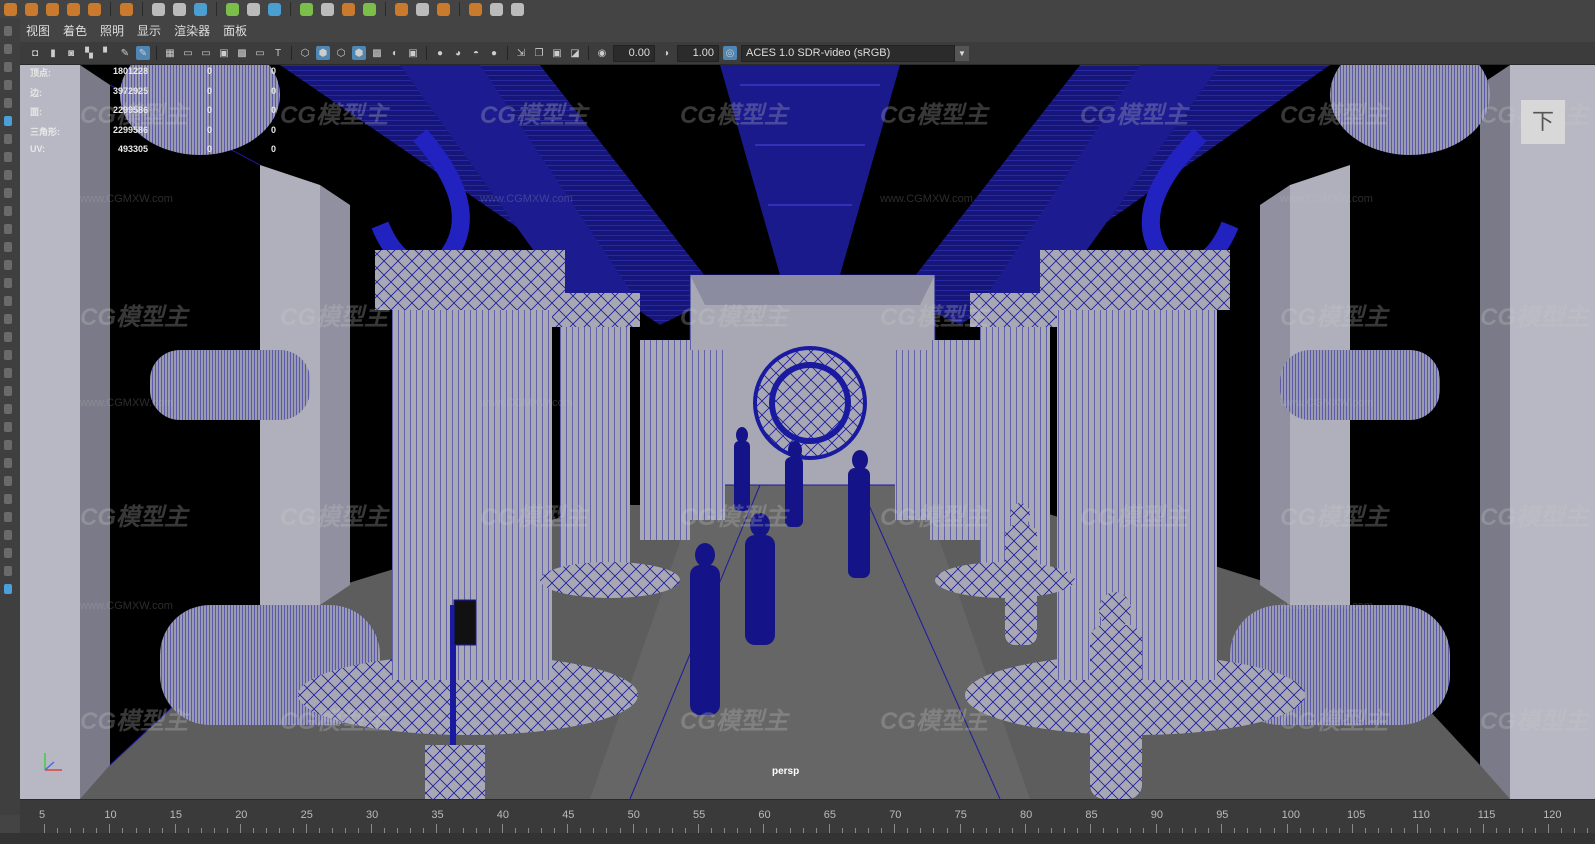 This screenshot has height=844, width=1595. I want to click on screen-space-ao-icon: ●, so click(440, 53).